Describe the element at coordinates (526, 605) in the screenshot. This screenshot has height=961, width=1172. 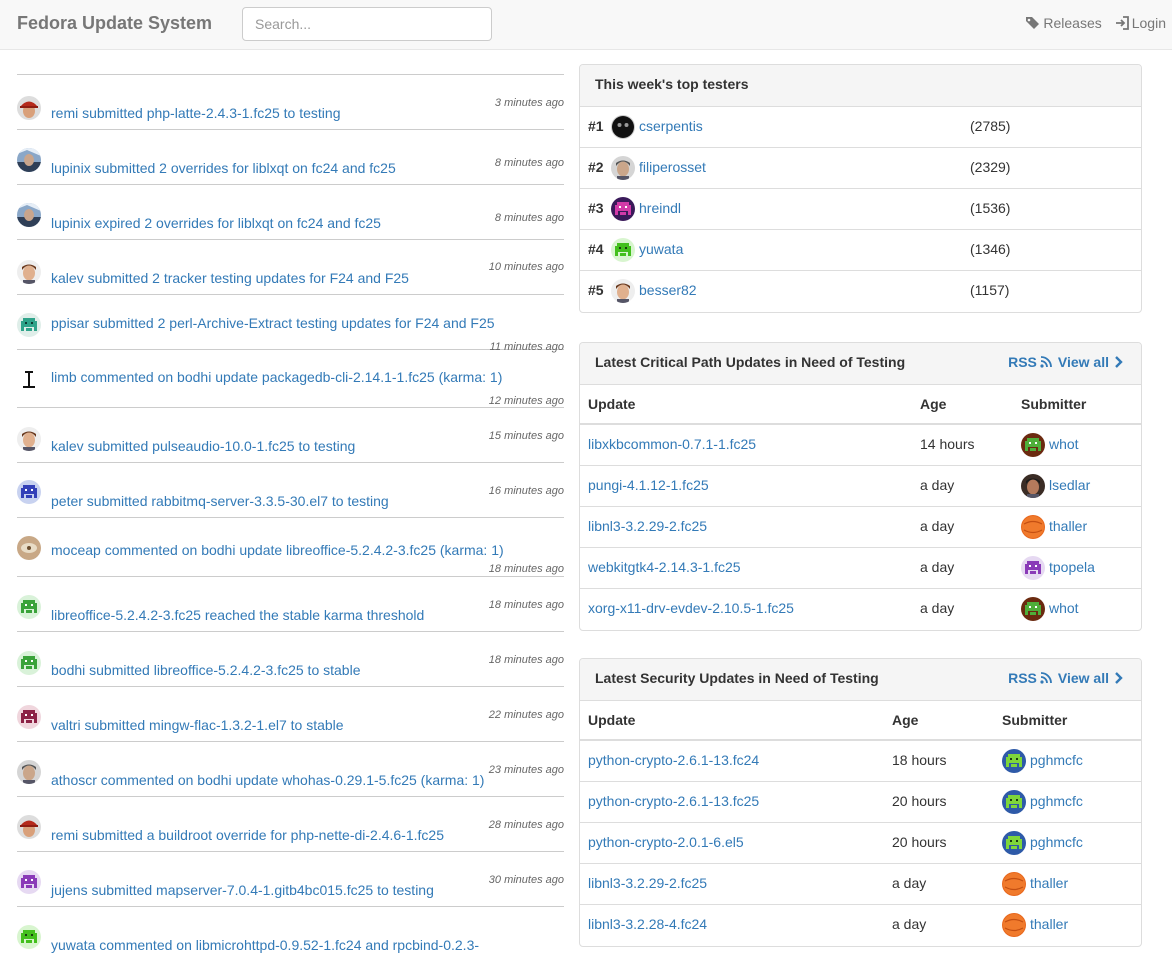
I see `feed-item-time: 18 minutes ago` at that location.